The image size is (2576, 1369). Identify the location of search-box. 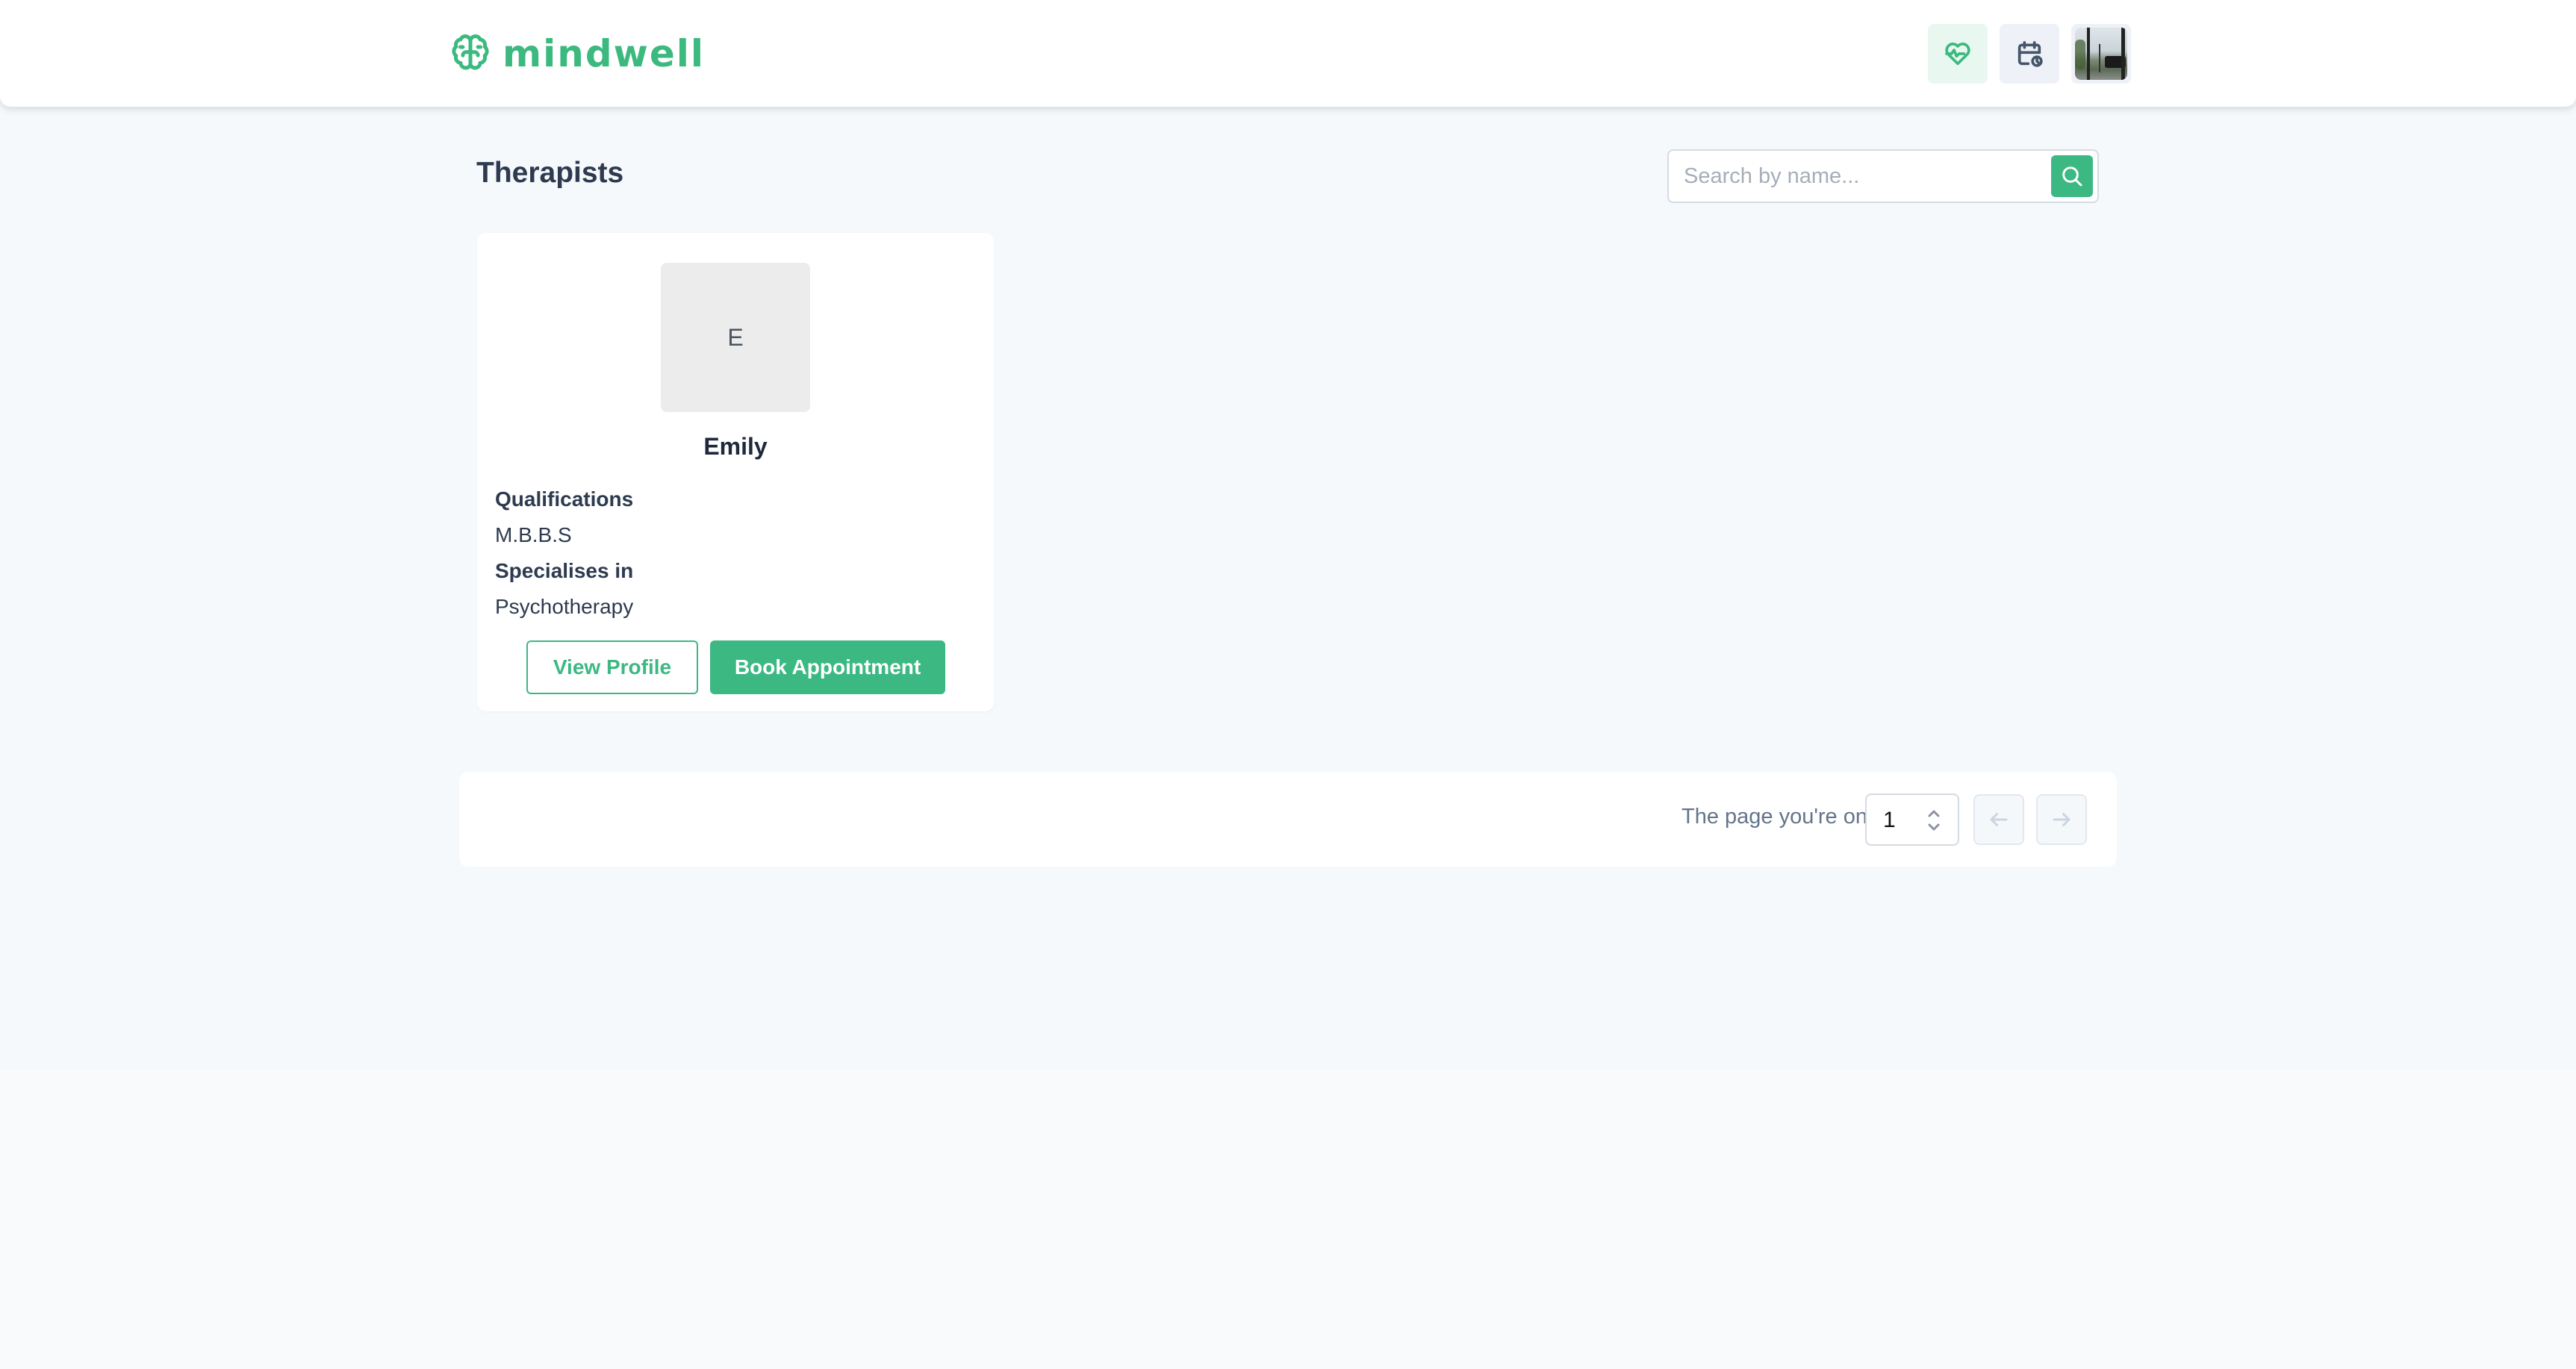
(1883, 176).